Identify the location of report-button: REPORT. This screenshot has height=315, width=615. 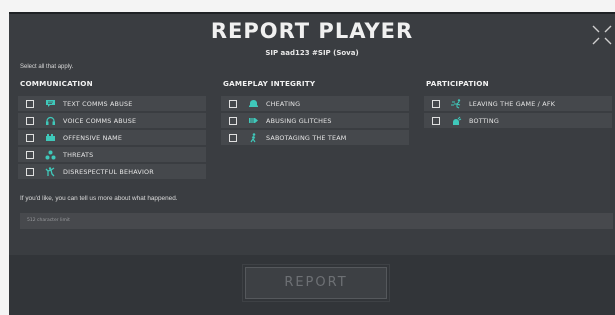
(316, 283).